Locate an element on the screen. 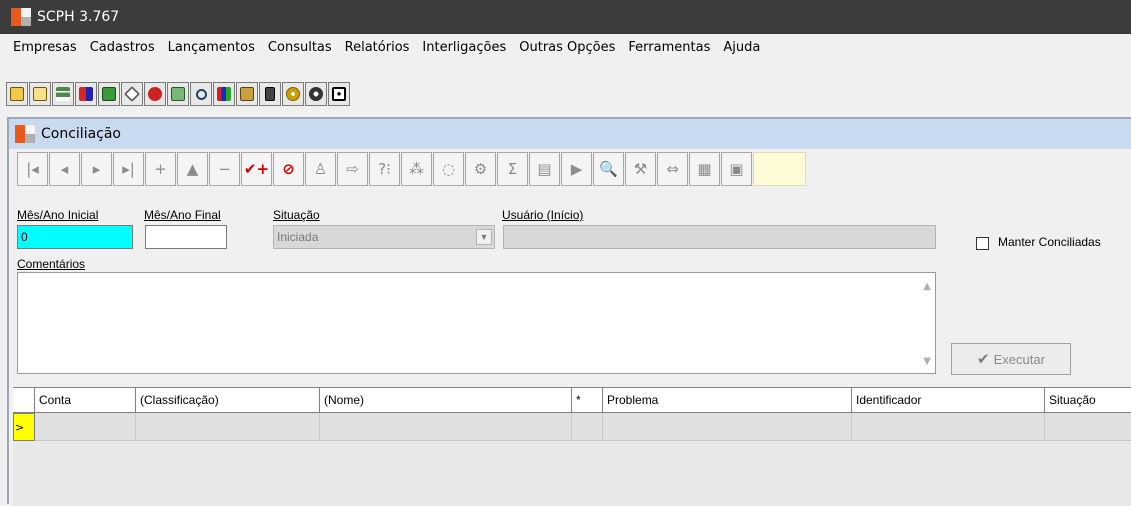 This screenshot has height=506, width=1131. post-record-button: ✔+ is located at coordinates (256, 169).